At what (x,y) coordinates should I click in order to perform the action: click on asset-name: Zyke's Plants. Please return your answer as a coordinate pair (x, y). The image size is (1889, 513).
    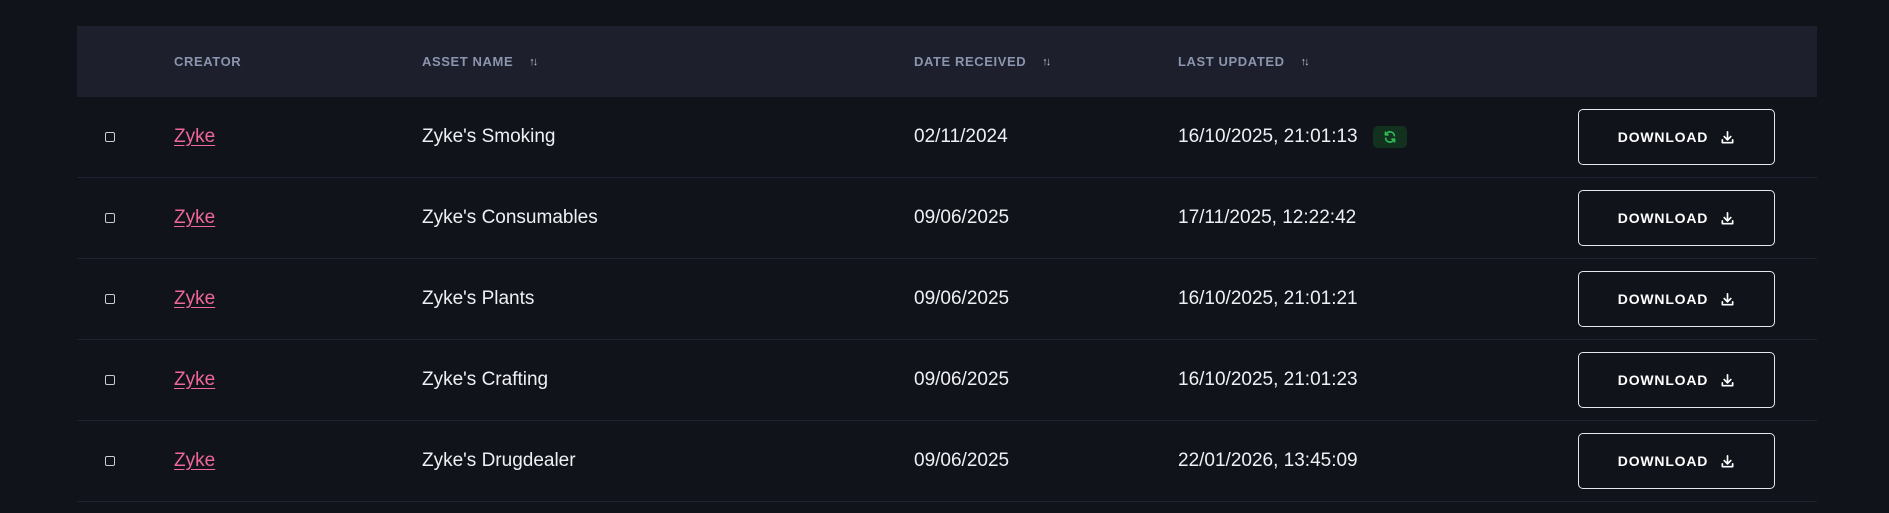
    Looking at the image, I should click on (478, 298).